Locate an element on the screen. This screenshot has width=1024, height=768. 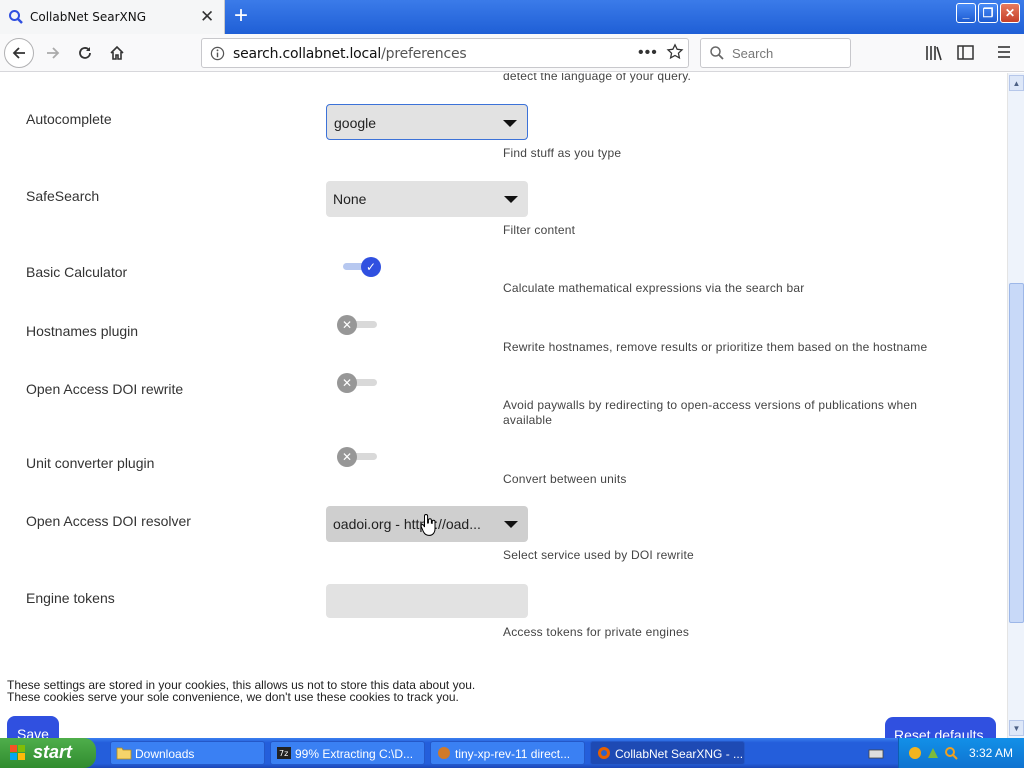
folder-icon is located at coordinates (124, 754).